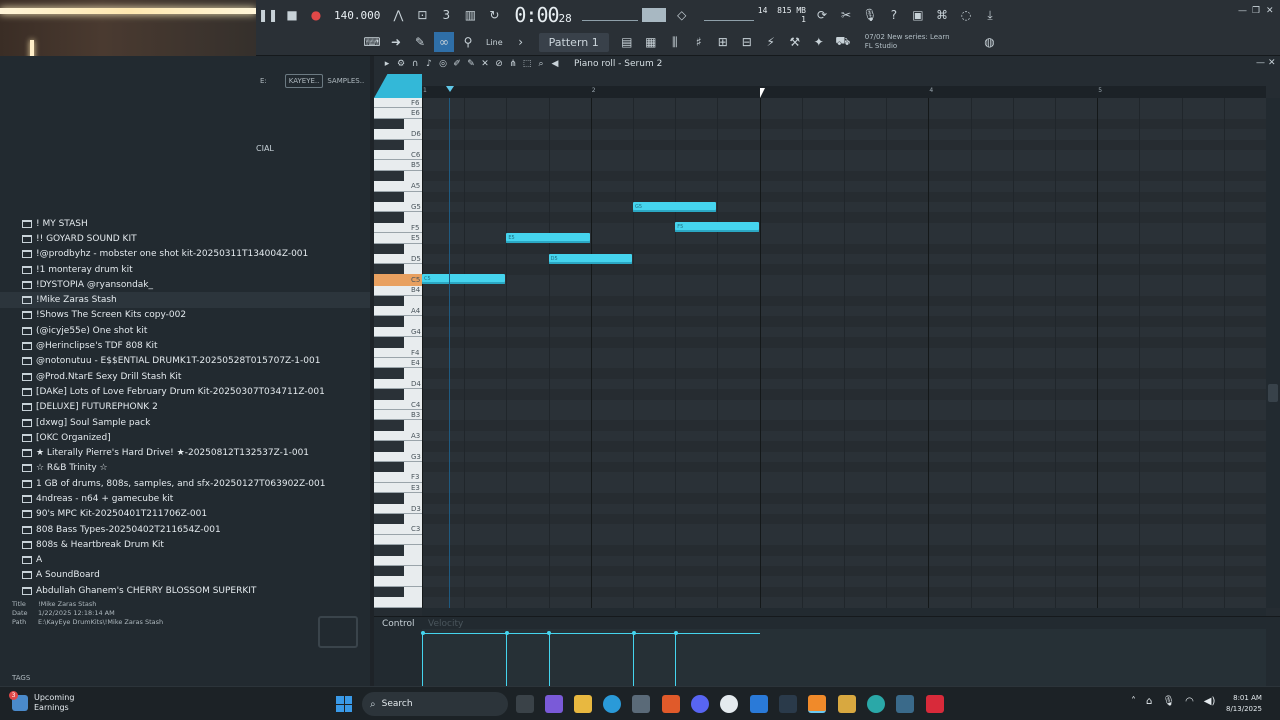 The width and height of the screenshot is (1280, 720). Describe the element at coordinates (446, 15) in the screenshot. I see `countdown-icon: 3` at that location.